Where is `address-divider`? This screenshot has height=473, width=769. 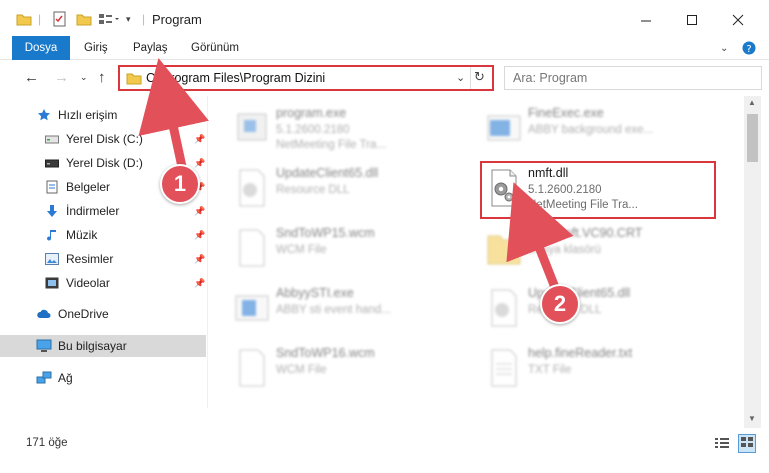 address-divider is located at coordinates (470, 78).